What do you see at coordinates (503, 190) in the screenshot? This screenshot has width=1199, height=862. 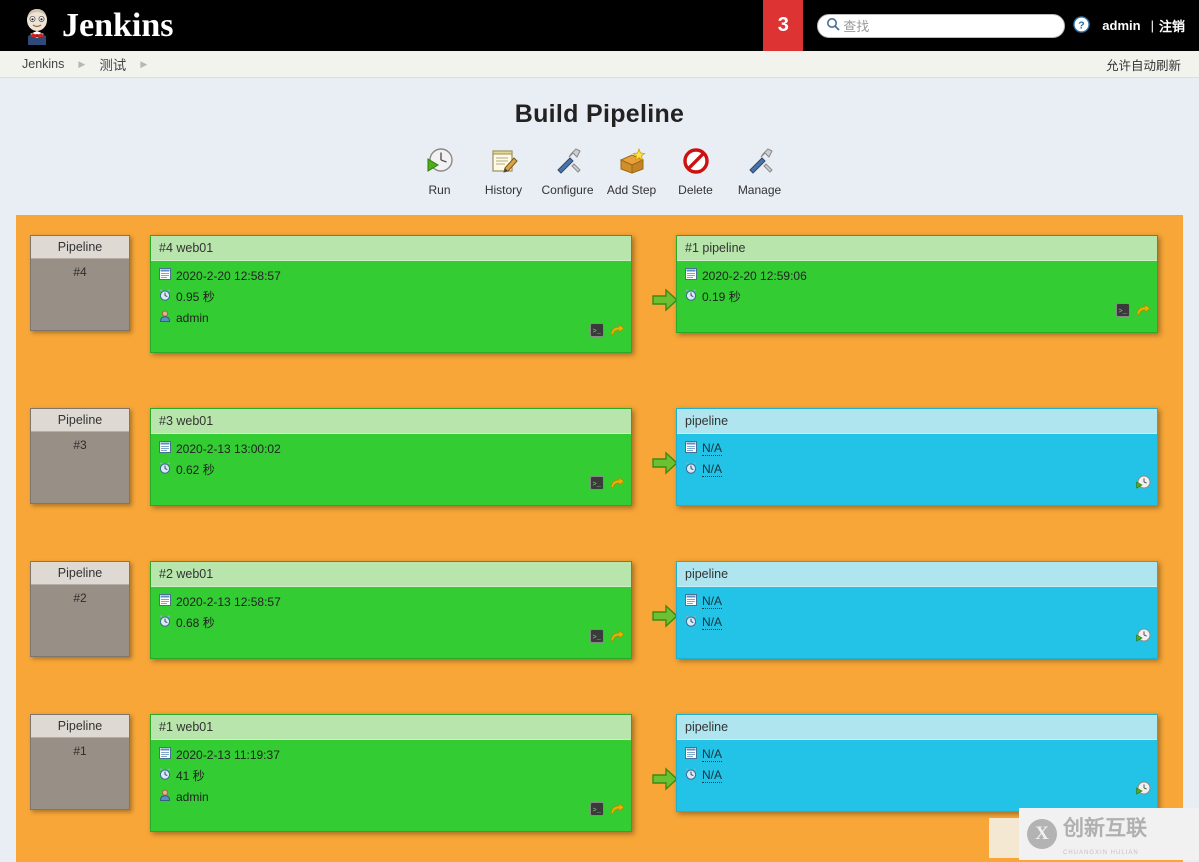 I see `history-label: History` at bounding box center [503, 190].